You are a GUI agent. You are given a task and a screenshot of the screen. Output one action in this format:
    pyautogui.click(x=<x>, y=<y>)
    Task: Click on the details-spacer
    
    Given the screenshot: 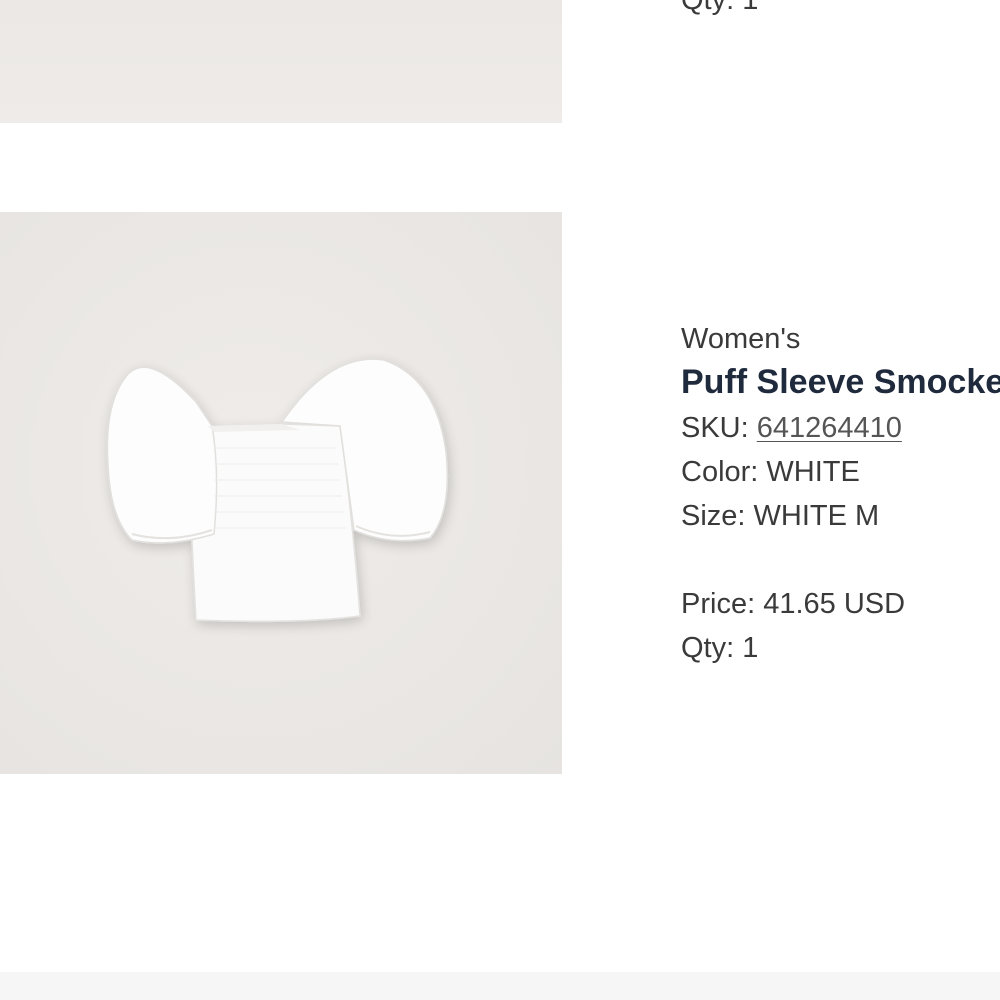 What is the action you would take?
    pyautogui.click(x=840, y=560)
    